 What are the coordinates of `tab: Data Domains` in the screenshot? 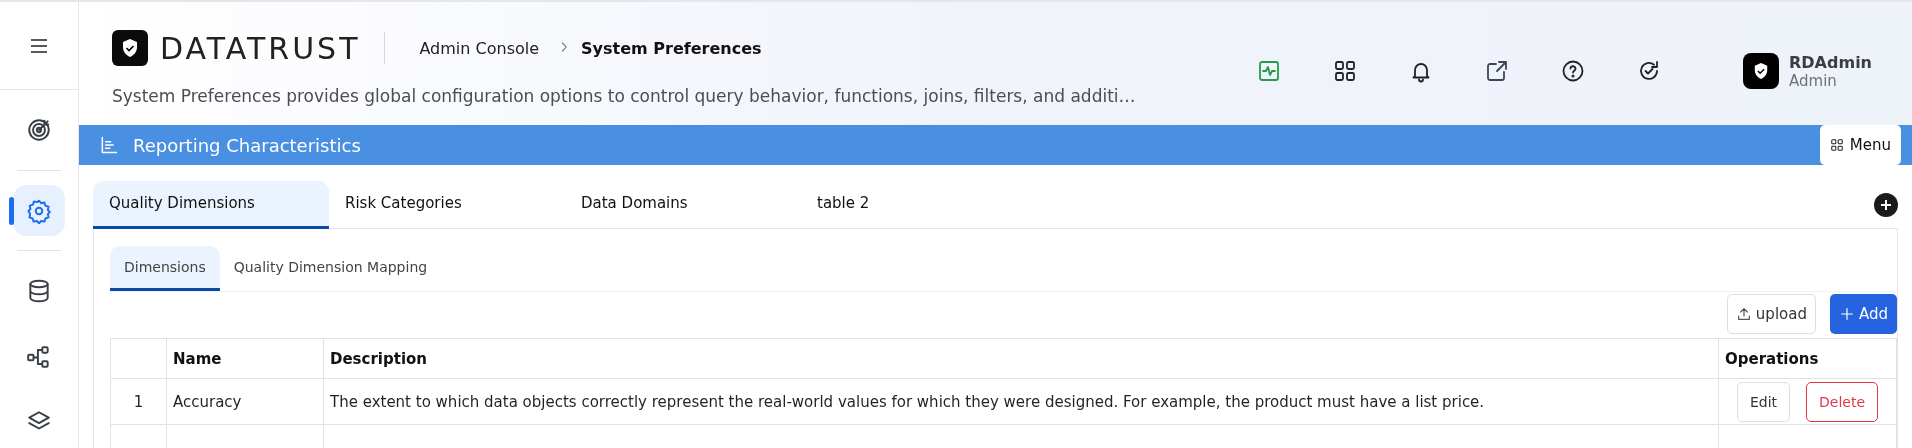 It's located at (683, 204).